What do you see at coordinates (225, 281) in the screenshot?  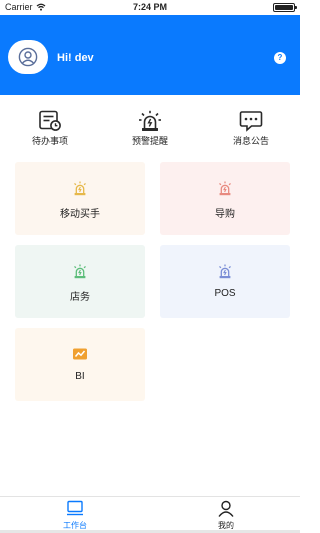 I see `module-card-pos: POS` at bounding box center [225, 281].